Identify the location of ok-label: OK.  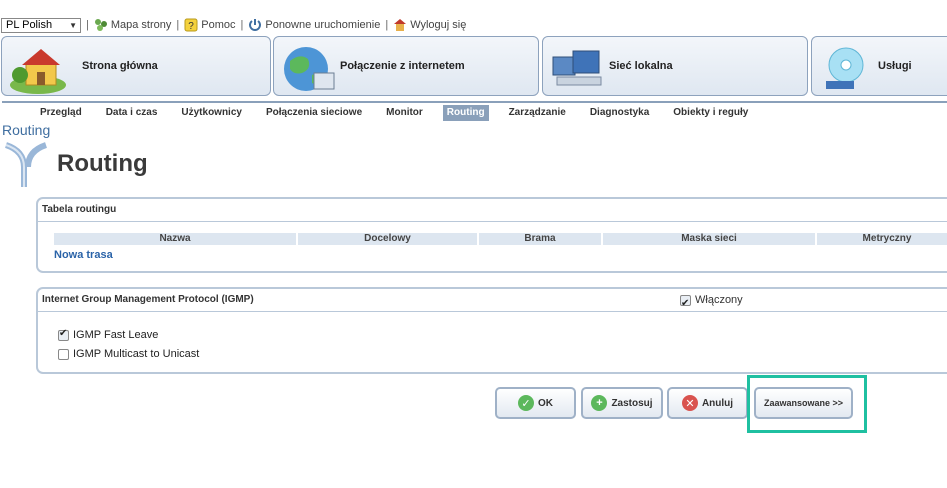
(545, 403).